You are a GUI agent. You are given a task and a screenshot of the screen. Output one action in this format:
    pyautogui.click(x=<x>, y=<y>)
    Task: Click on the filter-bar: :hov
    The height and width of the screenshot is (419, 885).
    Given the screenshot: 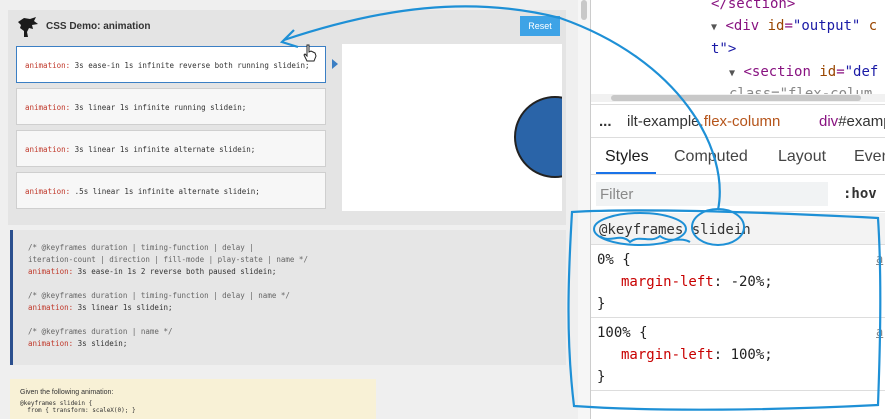 What is the action you would take?
    pyautogui.click(x=738, y=194)
    